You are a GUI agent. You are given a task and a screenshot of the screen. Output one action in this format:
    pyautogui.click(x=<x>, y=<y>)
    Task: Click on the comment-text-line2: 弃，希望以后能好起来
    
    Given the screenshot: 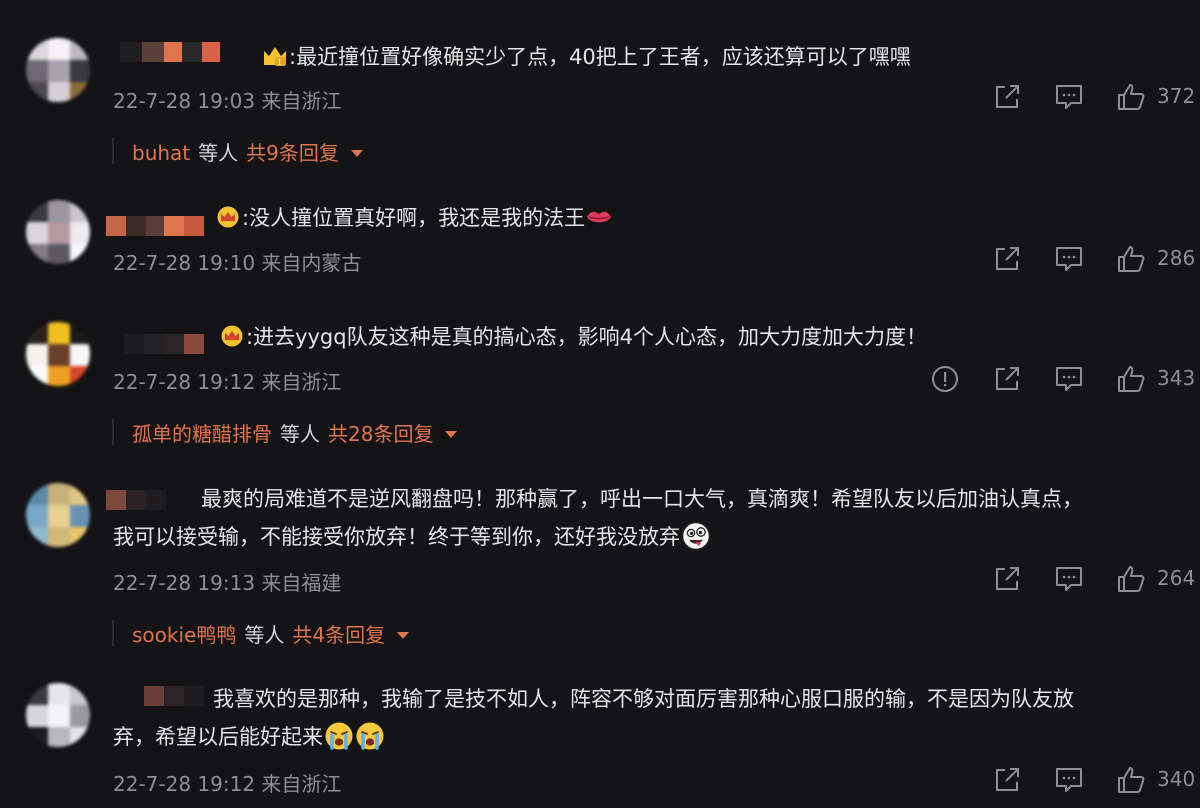 What is the action you would take?
    pyautogui.click(x=249, y=737)
    